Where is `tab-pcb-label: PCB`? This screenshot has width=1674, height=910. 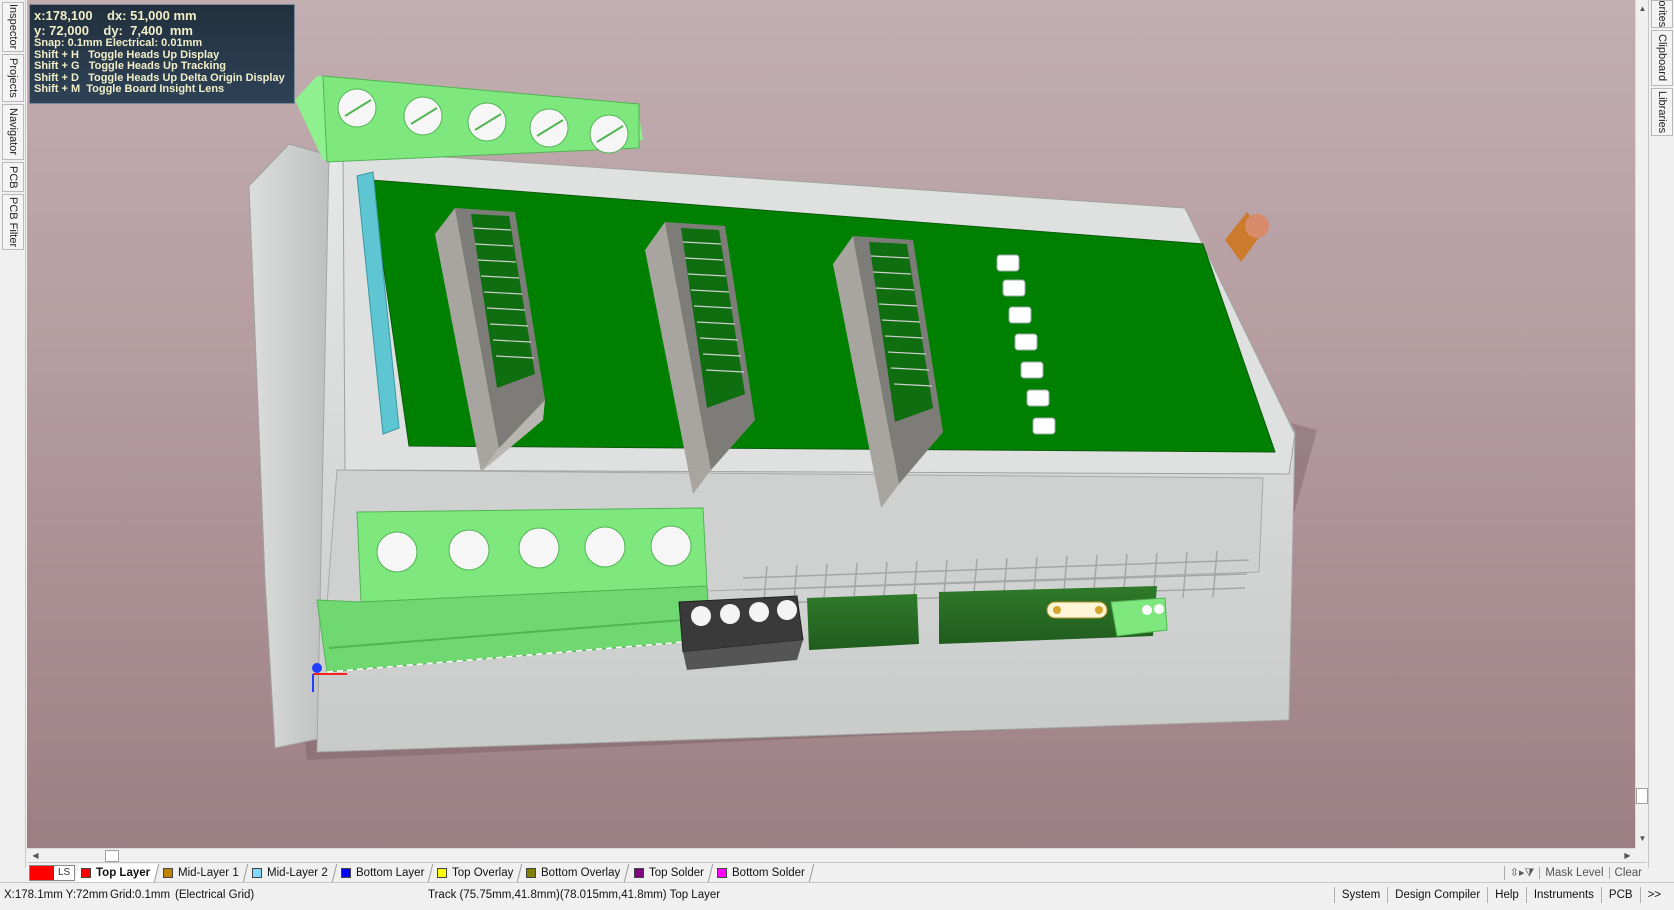 tab-pcb-label: PCB is located at coordinates (13, 177).